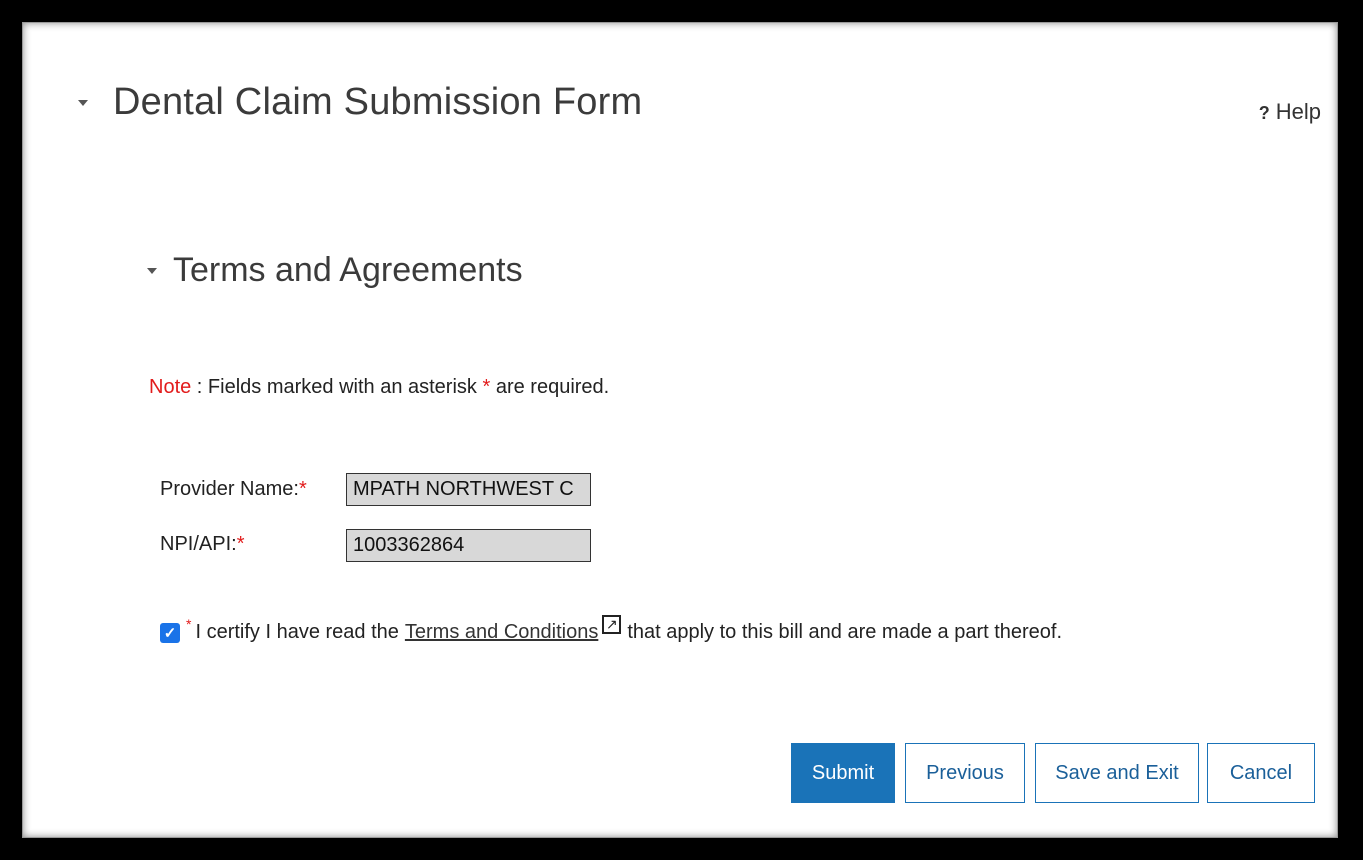 This screenshot has height=860, width=1363. What do you see at coordinates (337, 387) in the screenshot?
I see `note-text-before: : Fields marked with an asterisk` at bounding box center [337, 387].